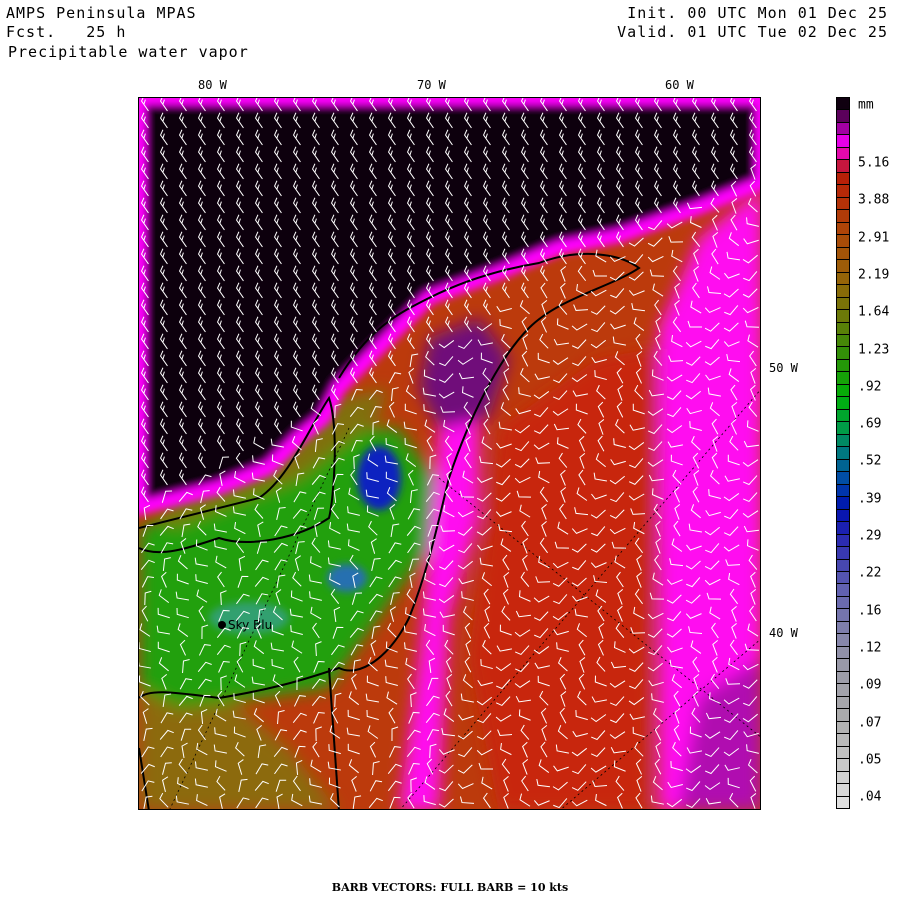 The height and width of the screenshot is (900, 900). What do you see at coordinates (870, 797) in the screenshot?
I see `colorbar-label: .04` at bounding box center [870, 797].